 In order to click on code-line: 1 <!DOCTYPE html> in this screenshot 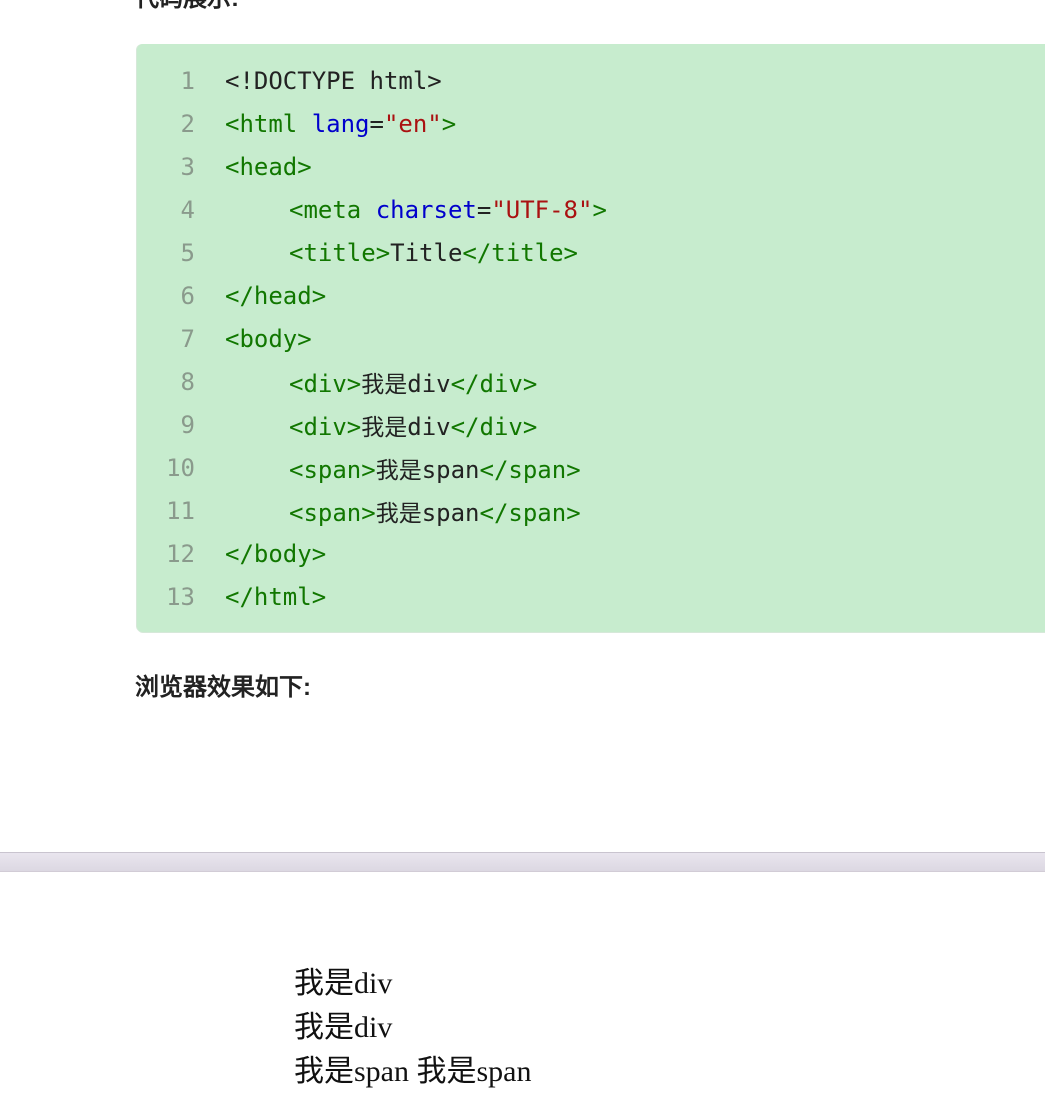, I will do `click(587, 80)`.